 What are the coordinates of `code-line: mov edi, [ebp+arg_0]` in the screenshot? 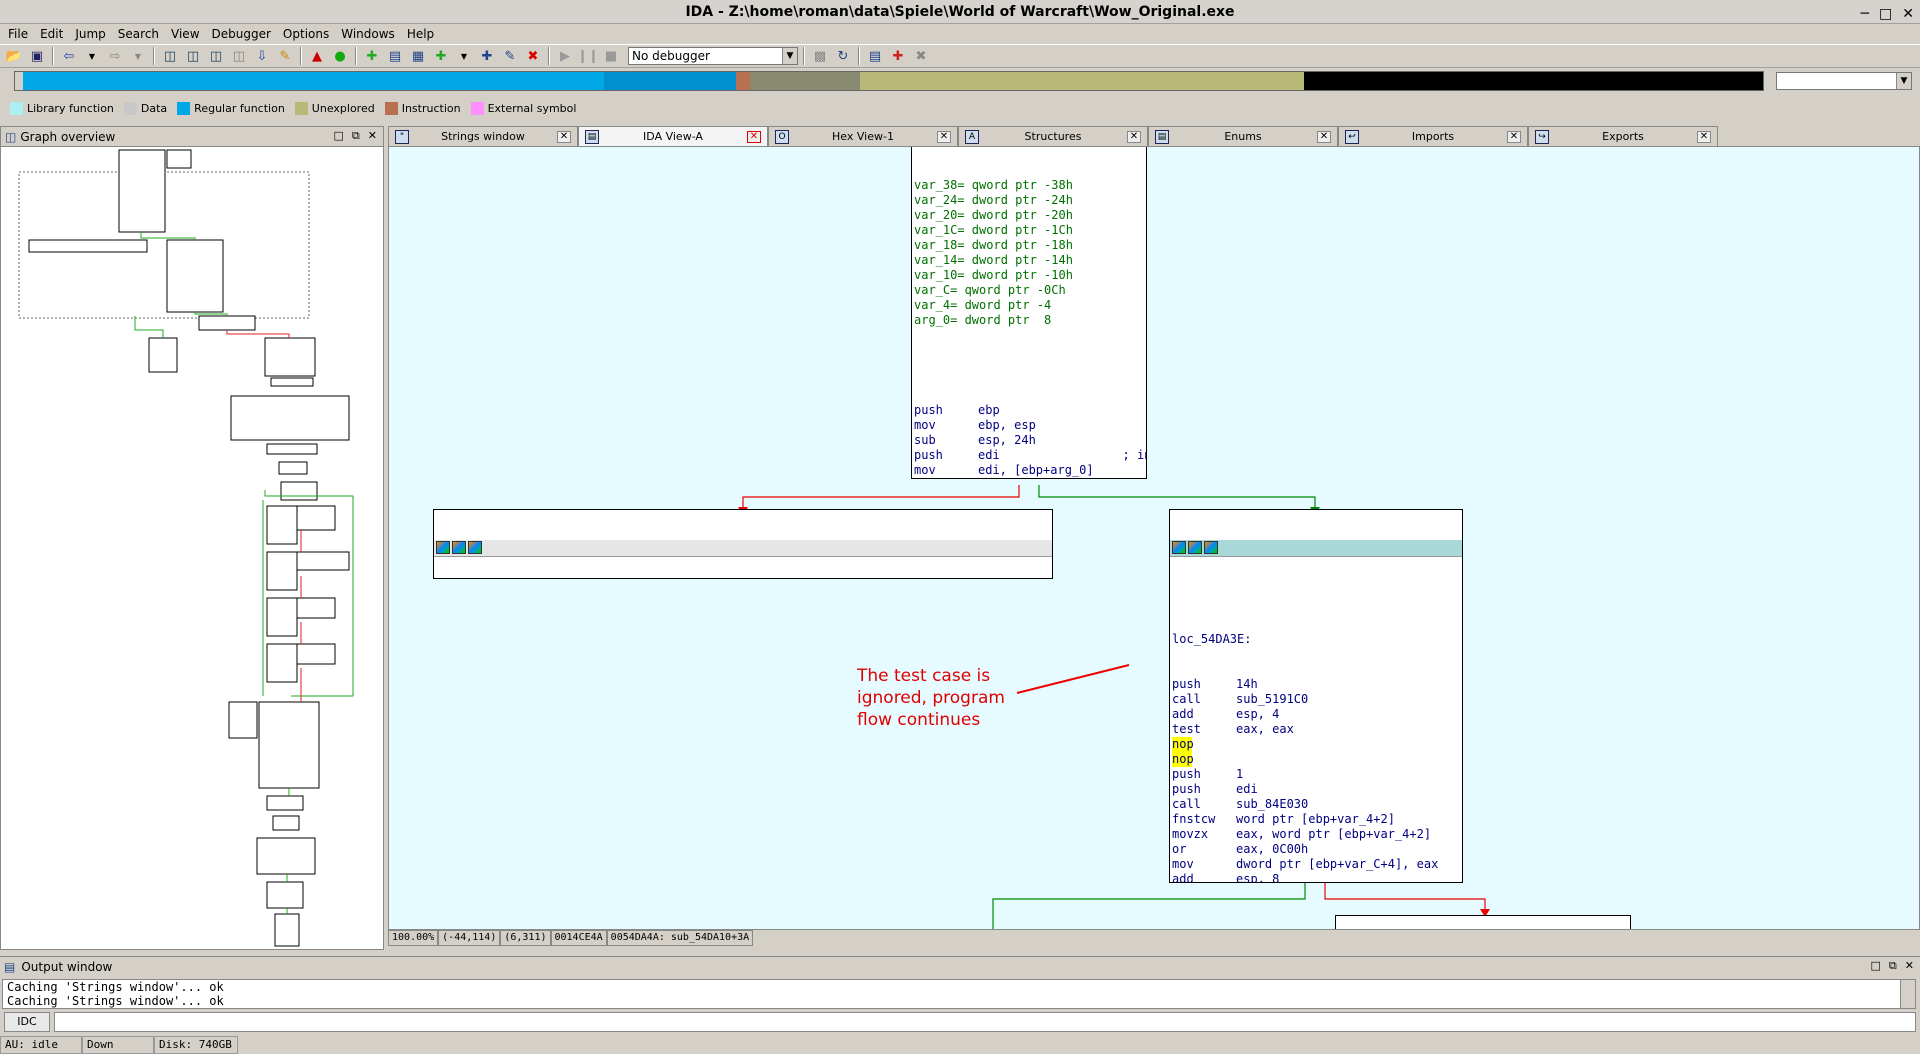 It's located at (1029, 470).